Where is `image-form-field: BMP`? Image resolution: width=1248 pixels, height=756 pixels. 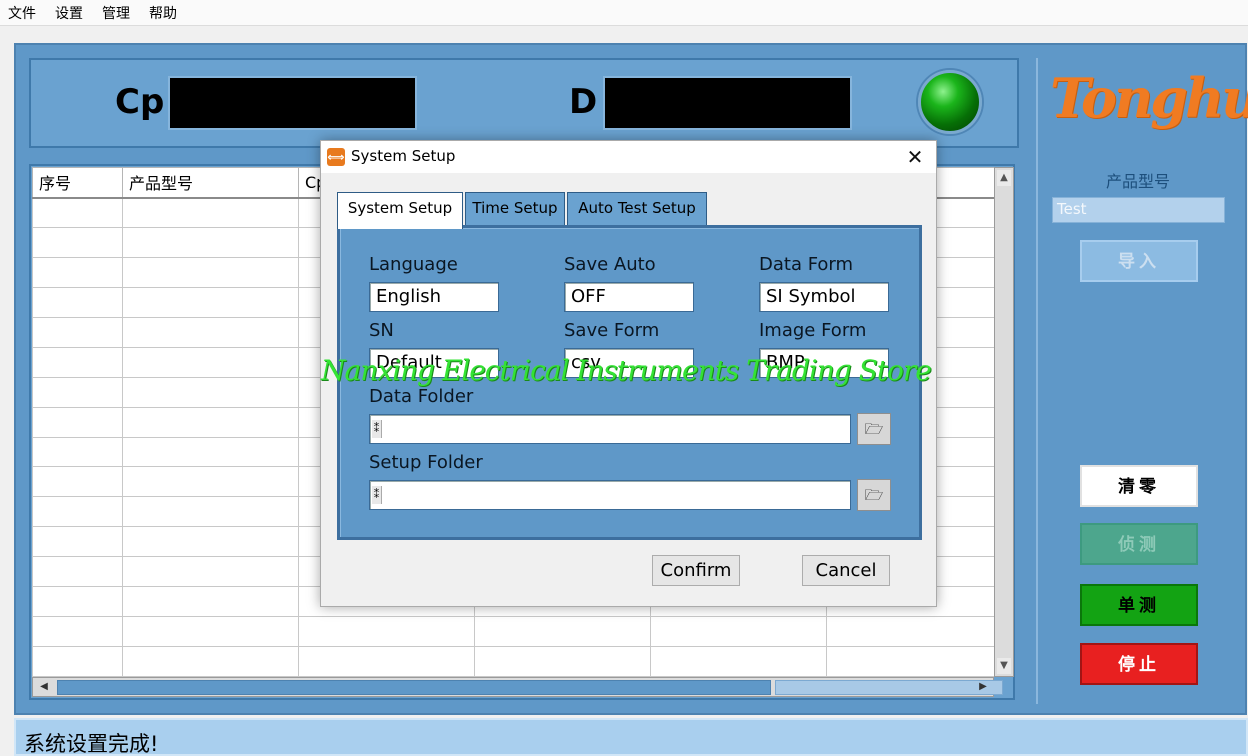 image-form-field: BMP is located at coordinates (824, 363).